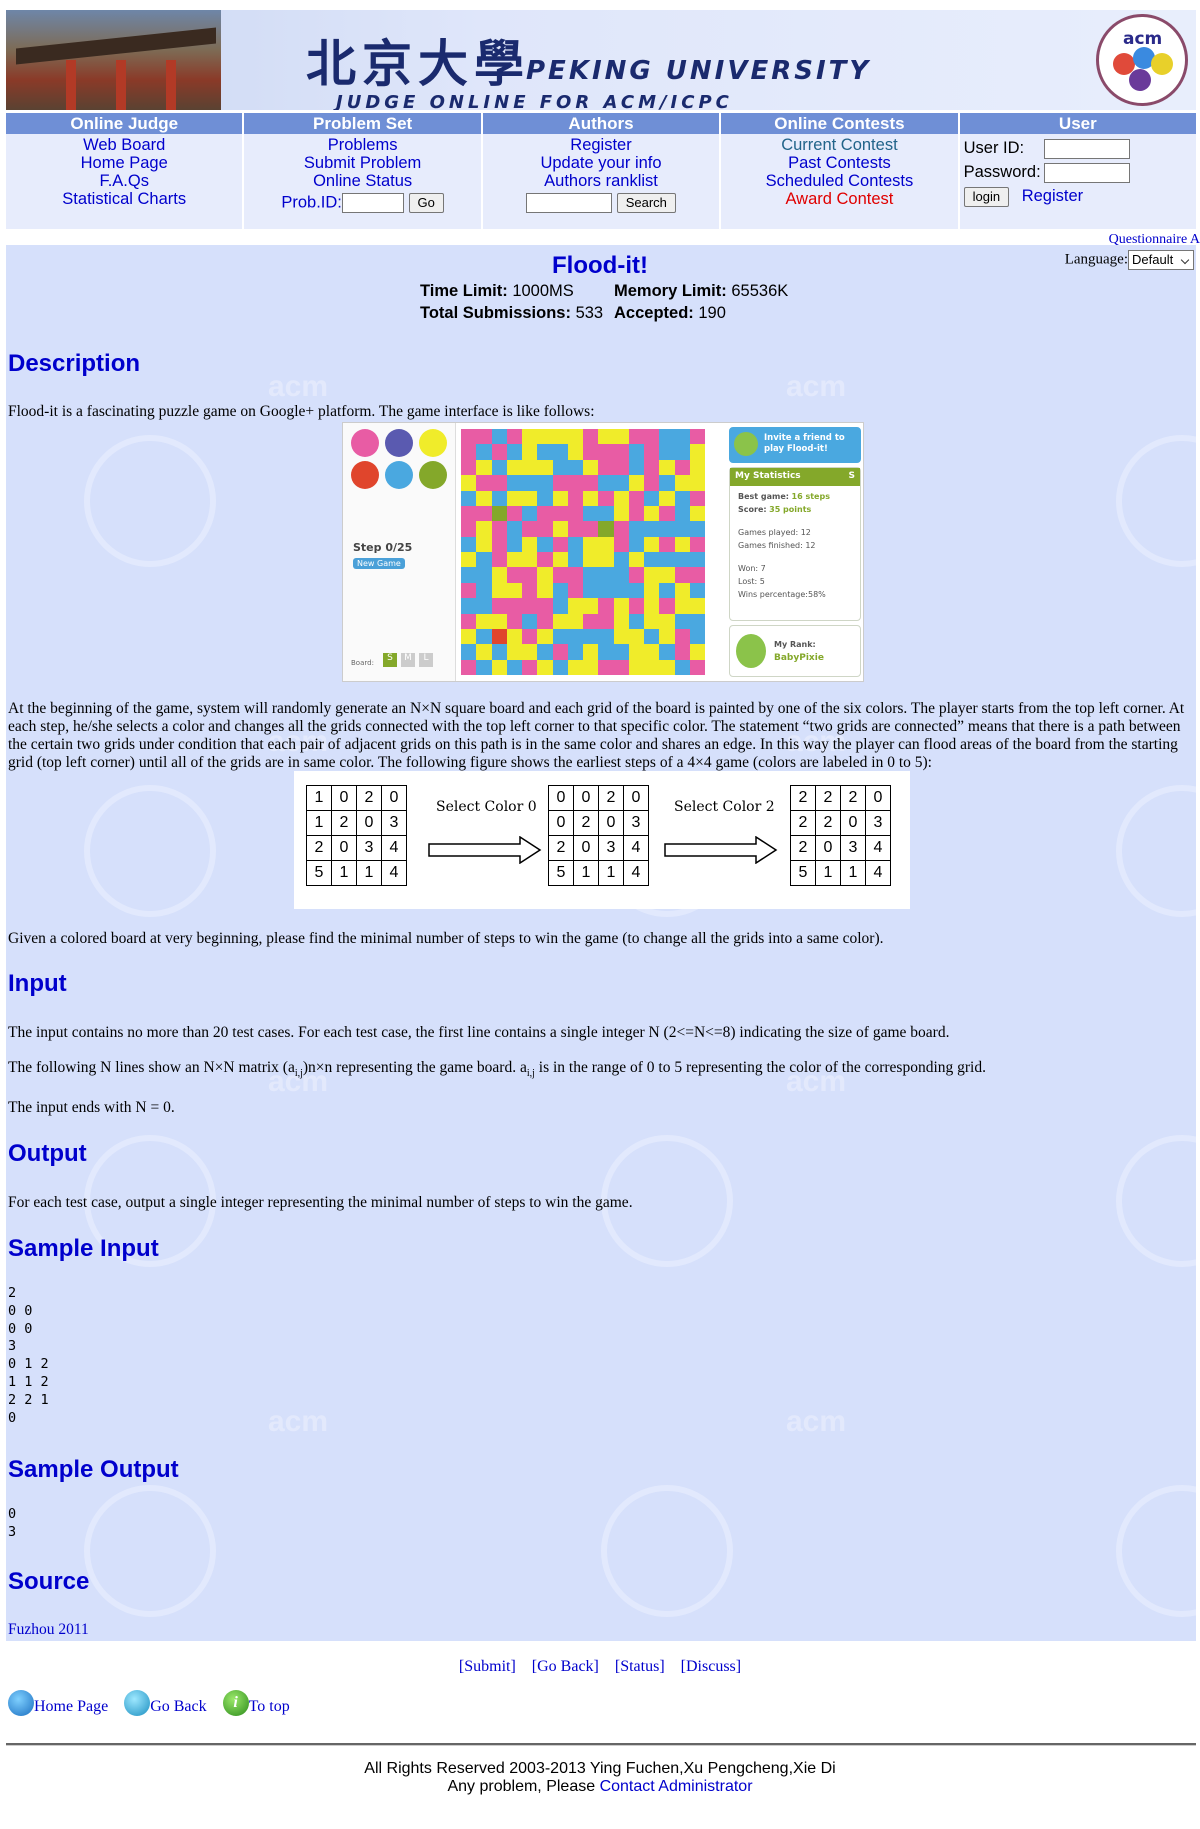 The image size is (1200, 1829). I want to click on link-statistical-charts: Statistical Charts, so click(124, 199).